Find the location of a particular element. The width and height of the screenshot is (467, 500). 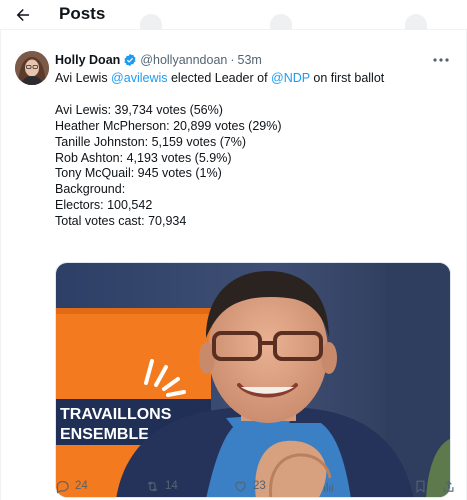

result-line: Rob Ashton: 4,193 votes (5.9%) is located at coordinates (143, 157).